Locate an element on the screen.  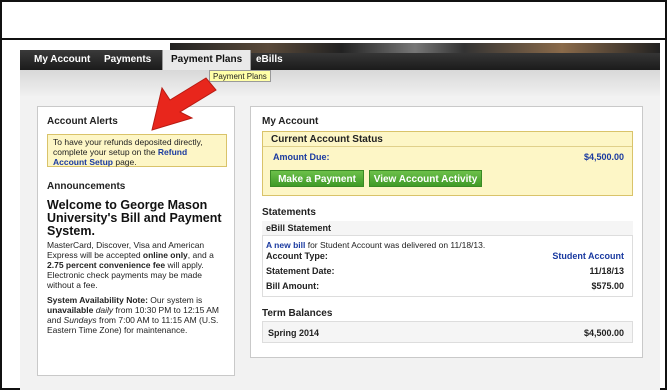
announcements-title: Announcements is located at coordinates (86, 186).